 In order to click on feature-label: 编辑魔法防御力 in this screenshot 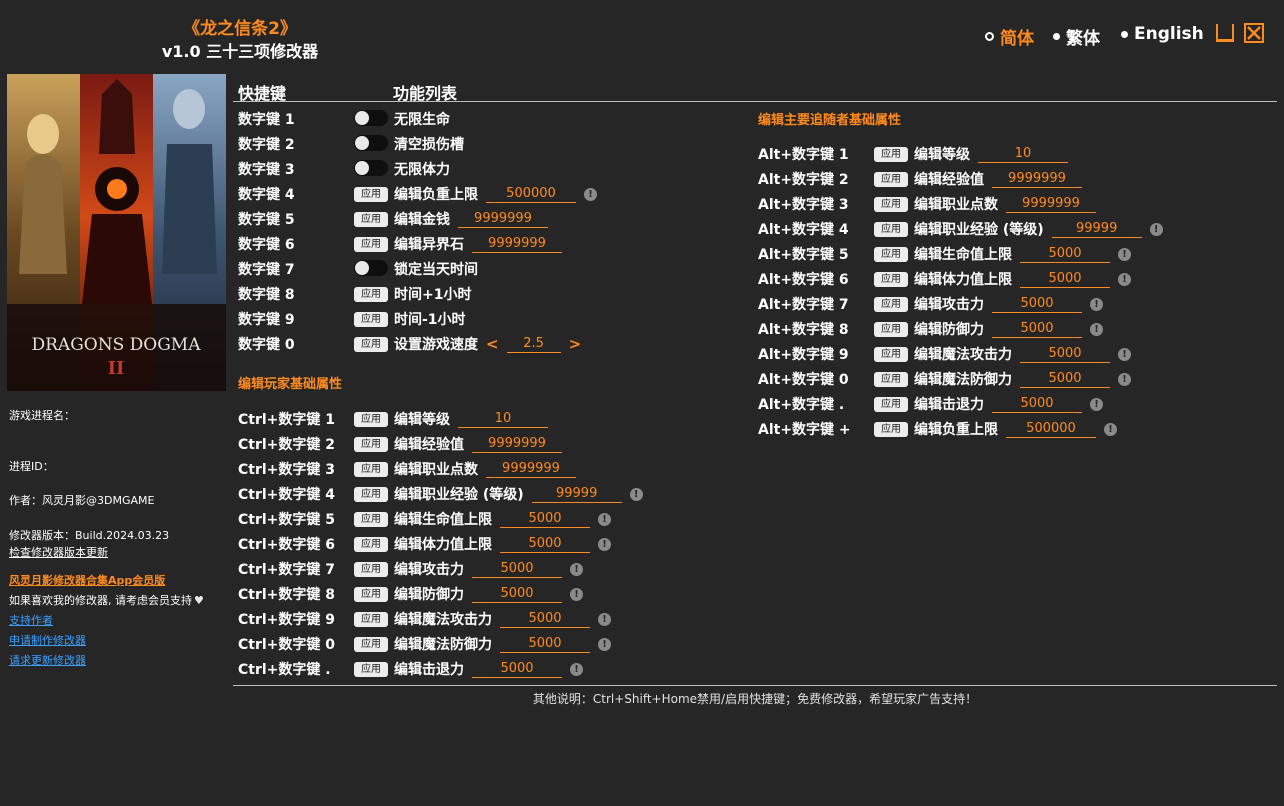, I will do `click(963, 380)`.